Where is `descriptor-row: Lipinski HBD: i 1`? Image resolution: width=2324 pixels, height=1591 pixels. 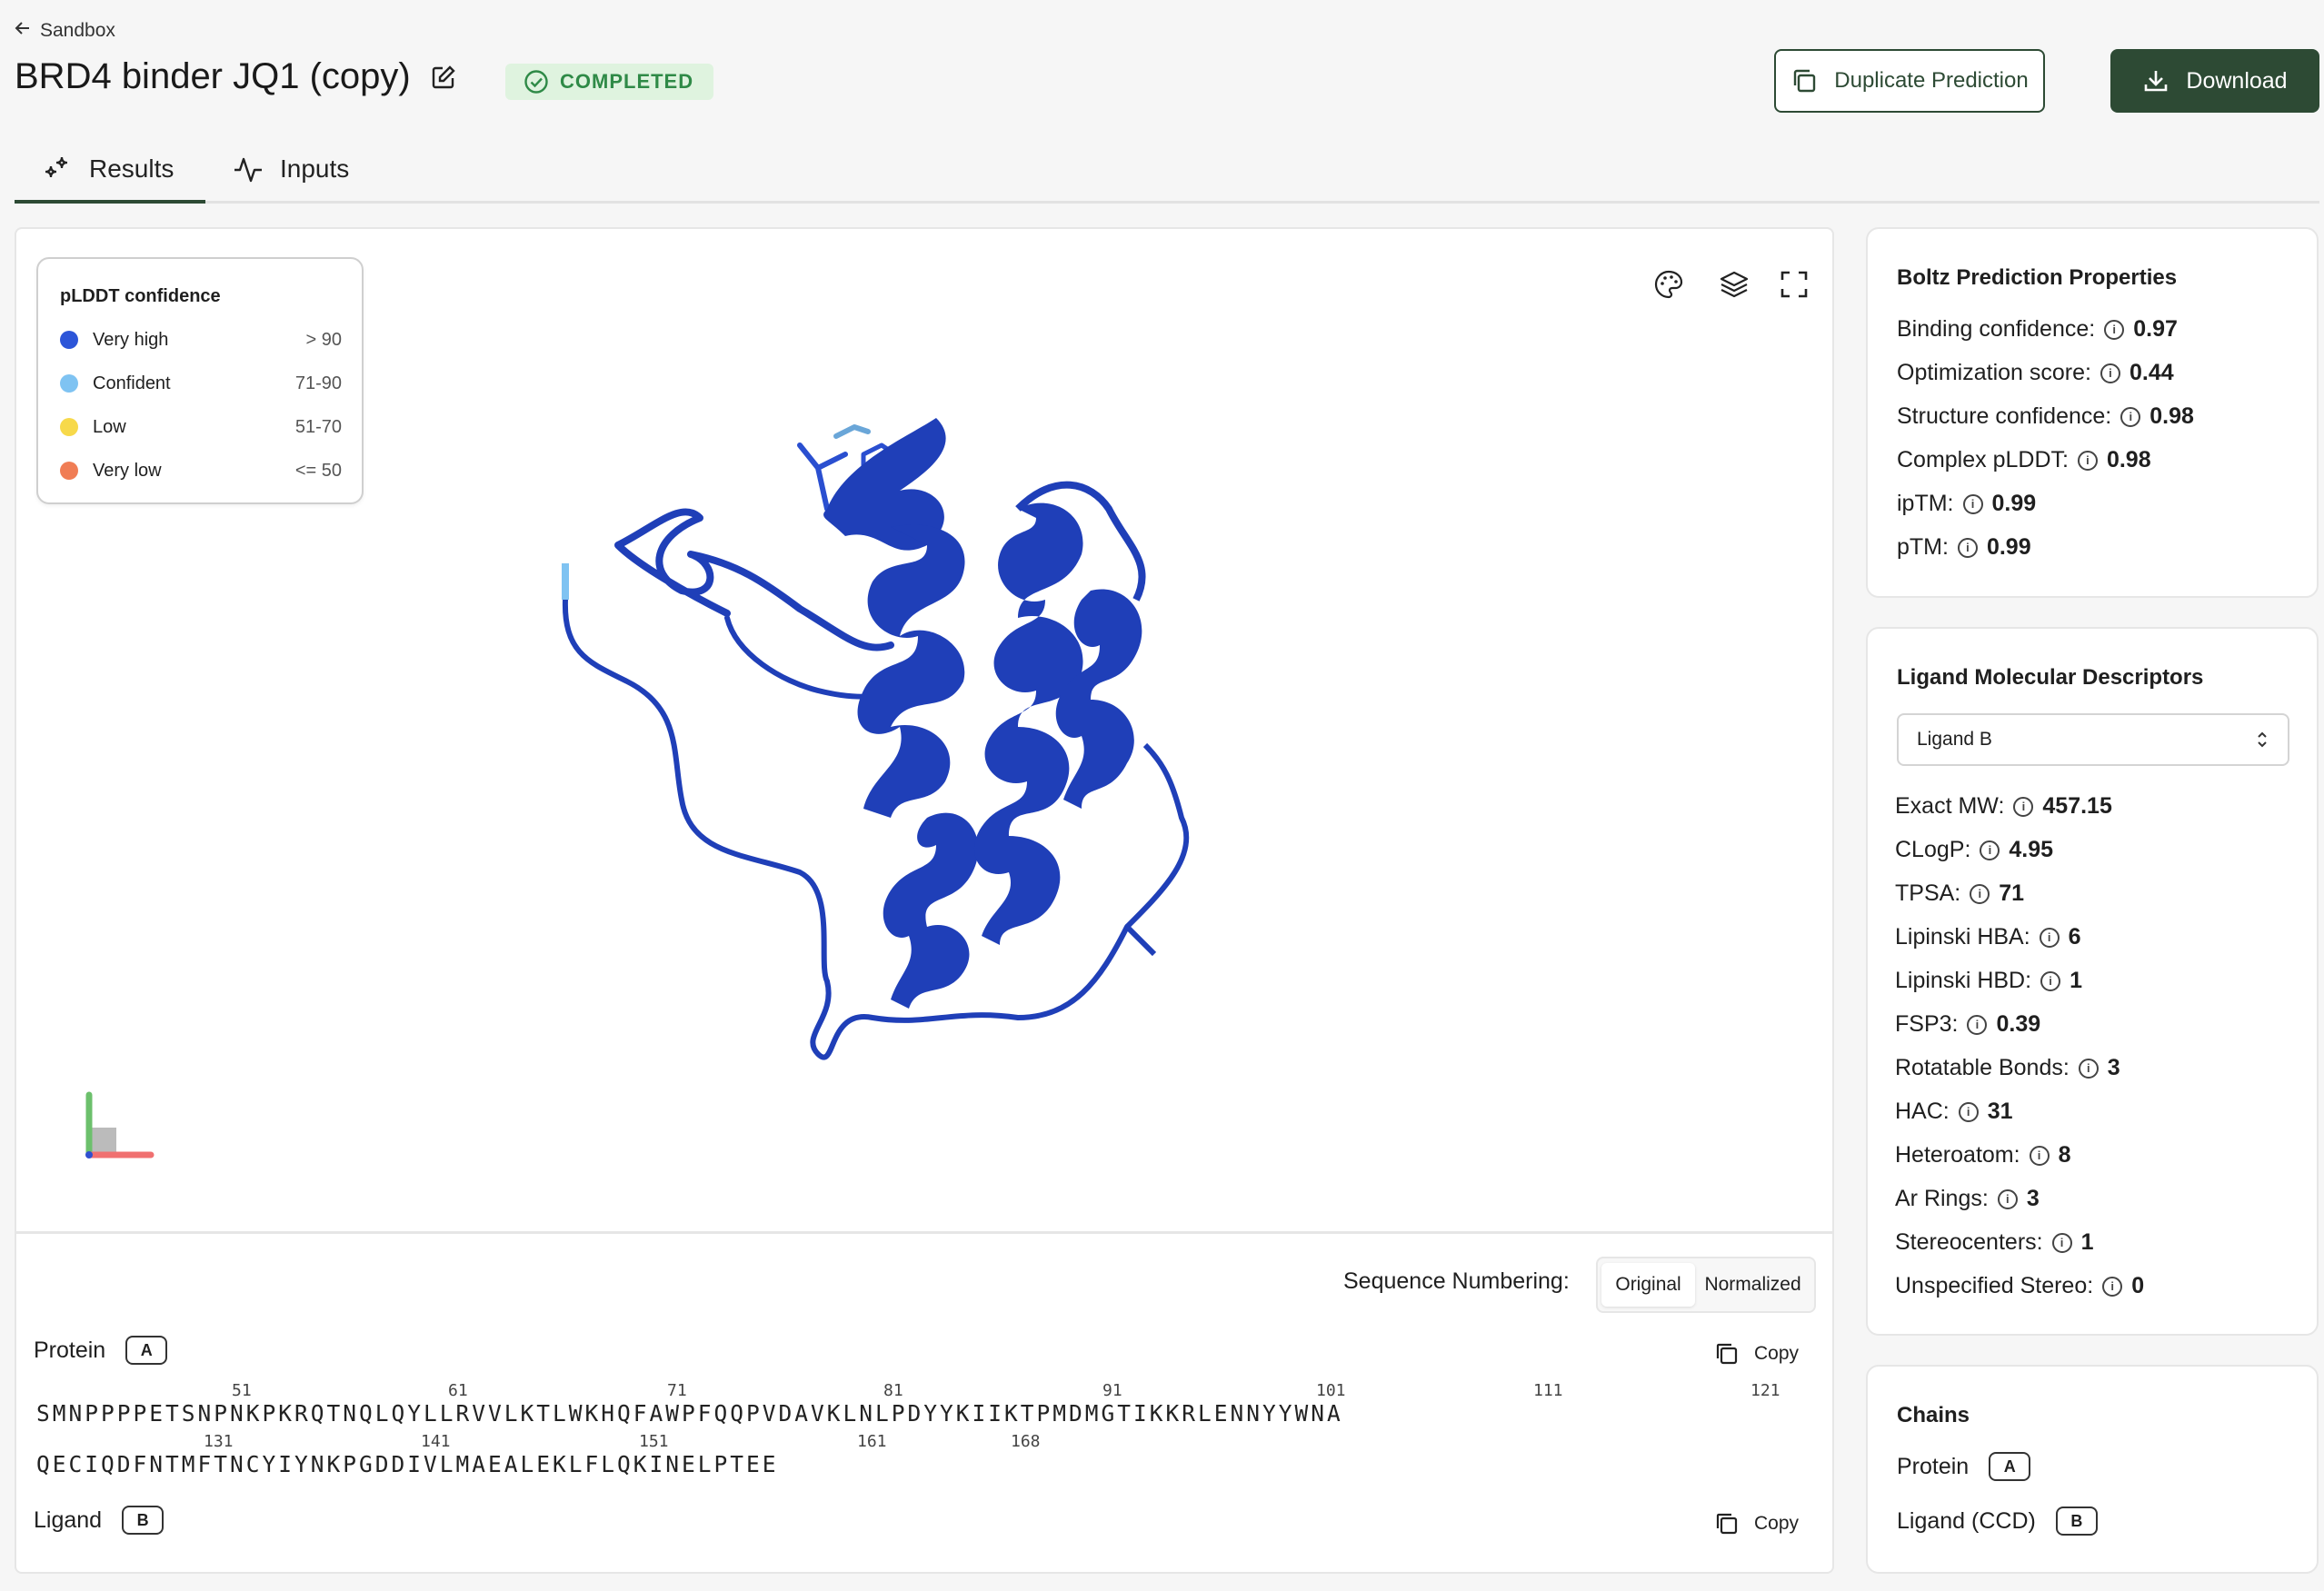 descriptor-row: Lipinski HBD: i 1 is located at coordinates (1988, 981).